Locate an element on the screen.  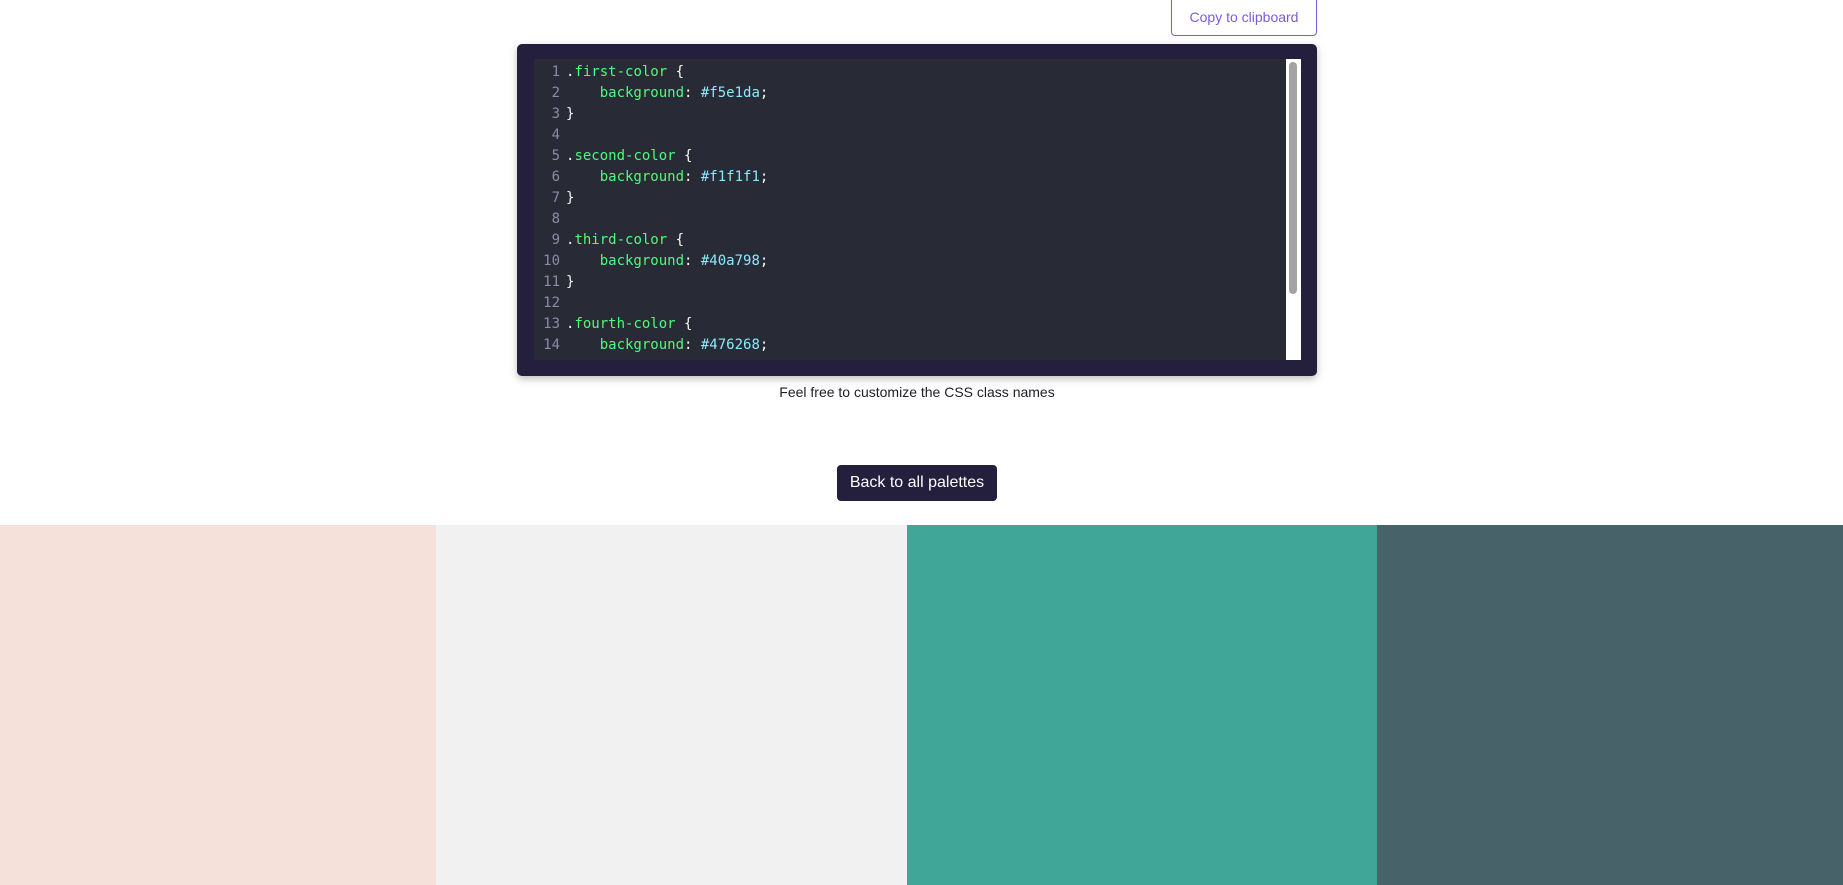
swatch-fourth-color is located at coordinates (1610, 705).